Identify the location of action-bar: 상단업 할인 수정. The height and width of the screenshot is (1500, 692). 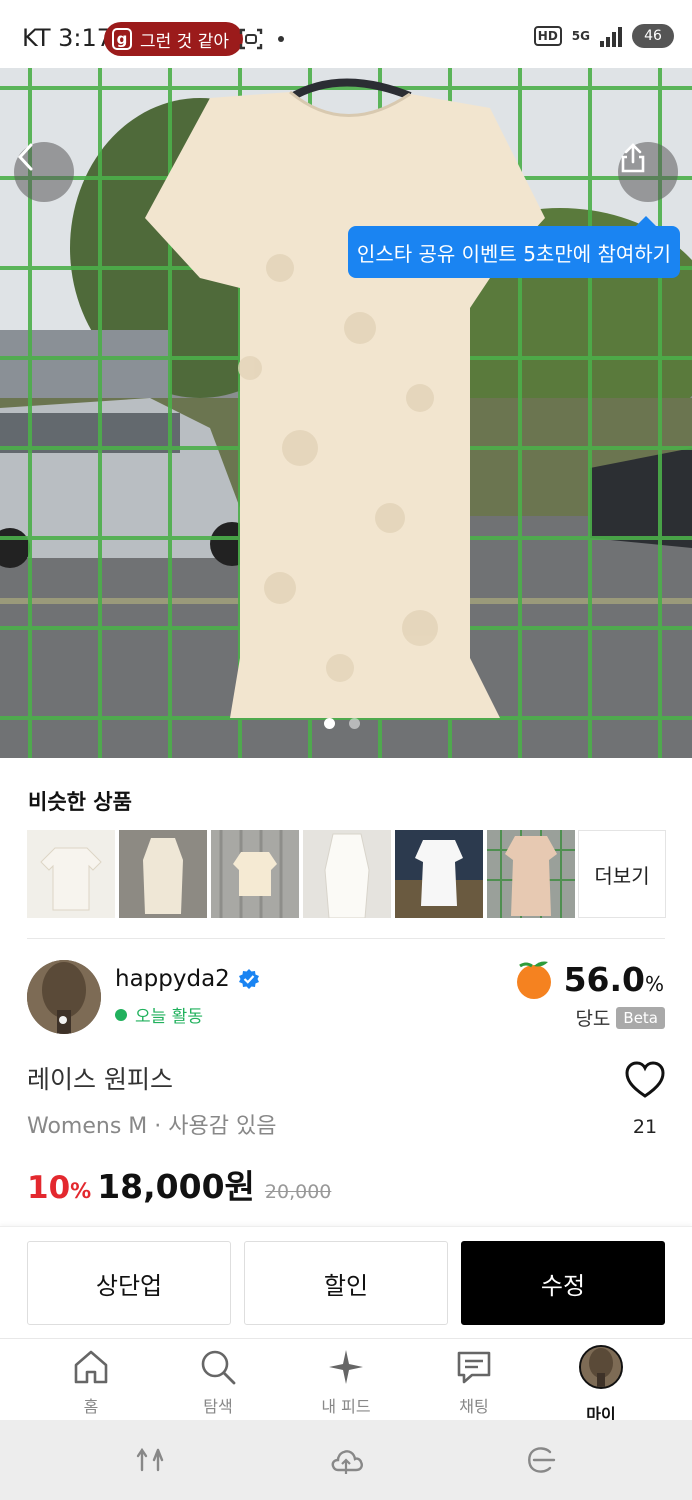
(346, 1282).